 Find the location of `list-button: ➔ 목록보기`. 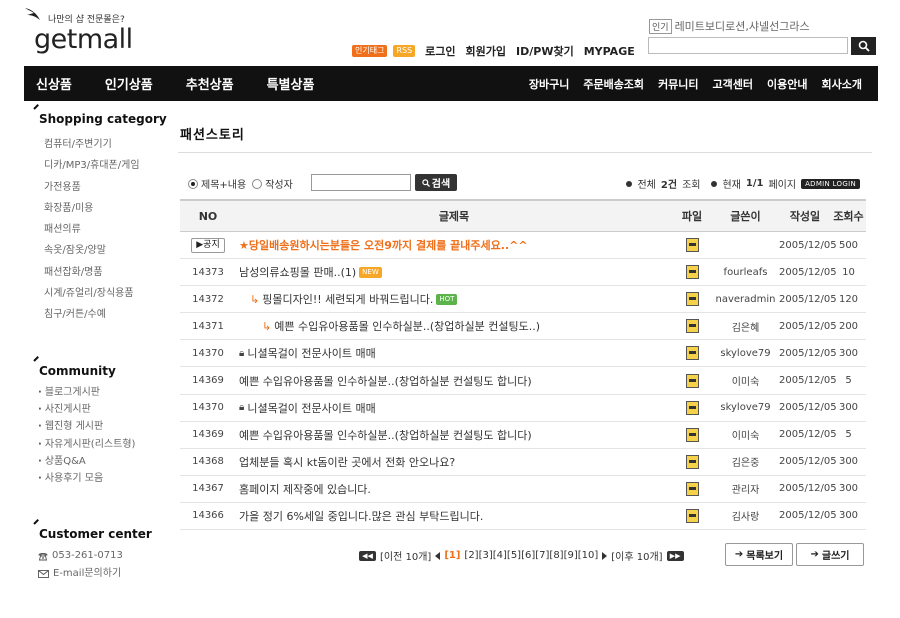

list-button: ➔ 목록보기 is located at coordinates (759, 554).